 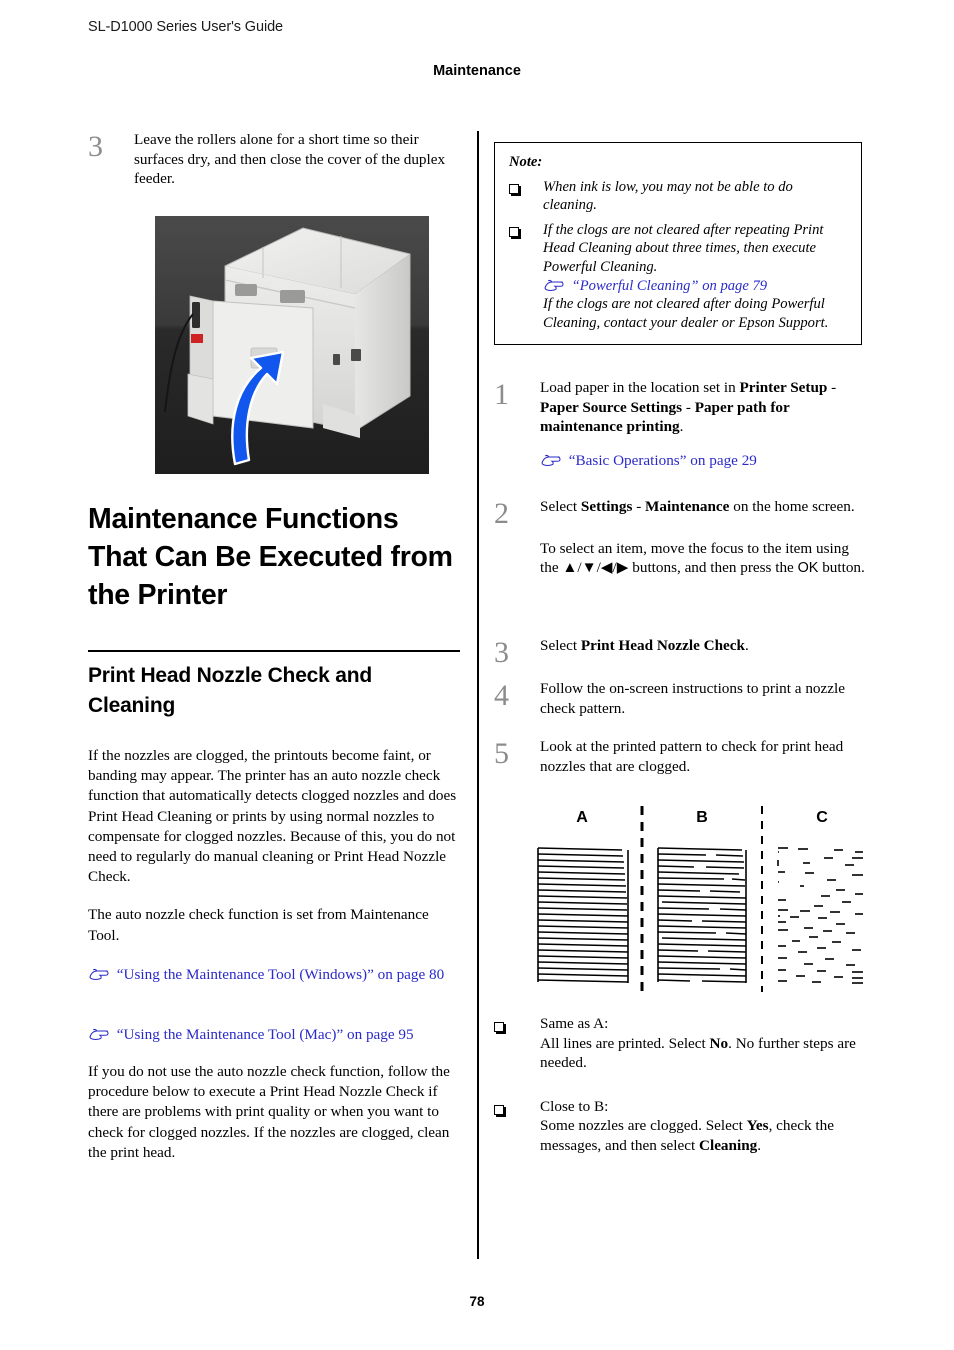 I want to click on page-number: 78, so click(x=477, y=1301).